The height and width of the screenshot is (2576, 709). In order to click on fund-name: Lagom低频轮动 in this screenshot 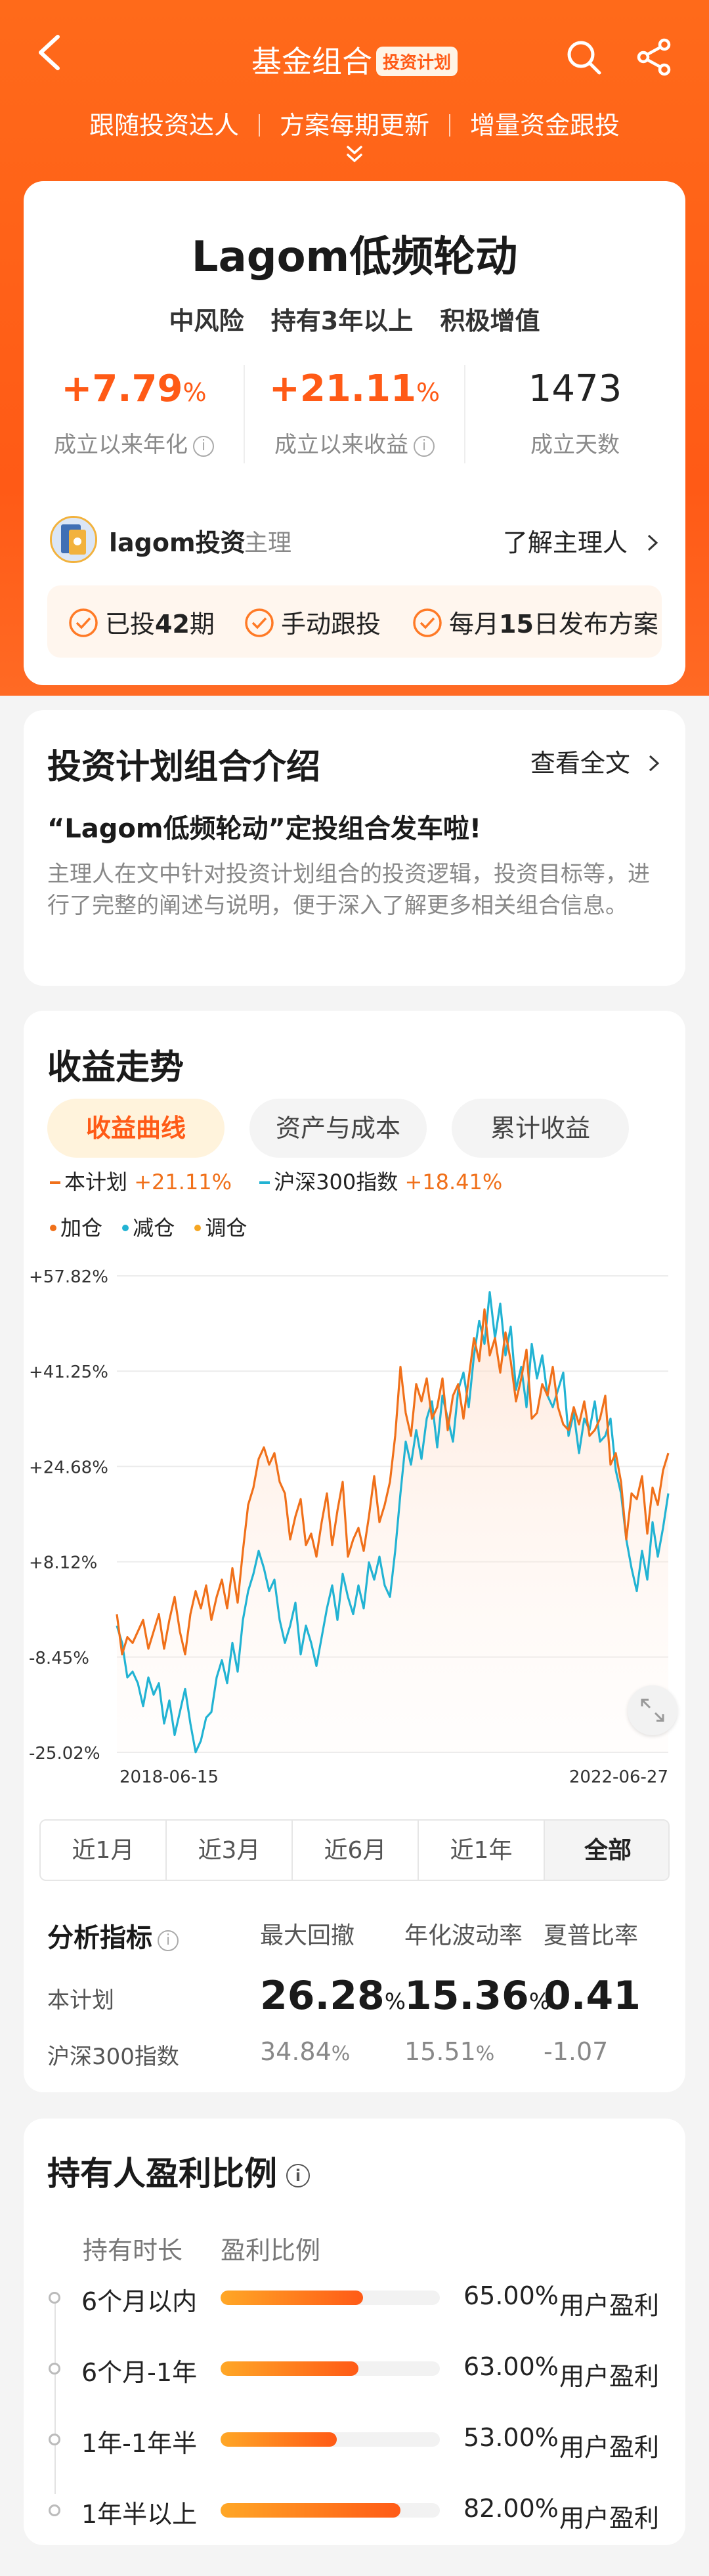, I will do `click(354, 257)`.